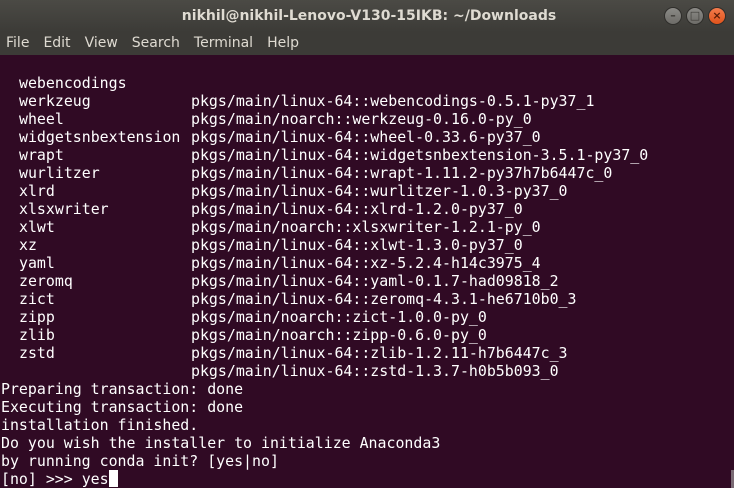 The height and width of the screenshot is (488, 734). I want to click on package-line: zict pkgs/main/noarch::zict-1.0.0-py_0, so click(243, 299).